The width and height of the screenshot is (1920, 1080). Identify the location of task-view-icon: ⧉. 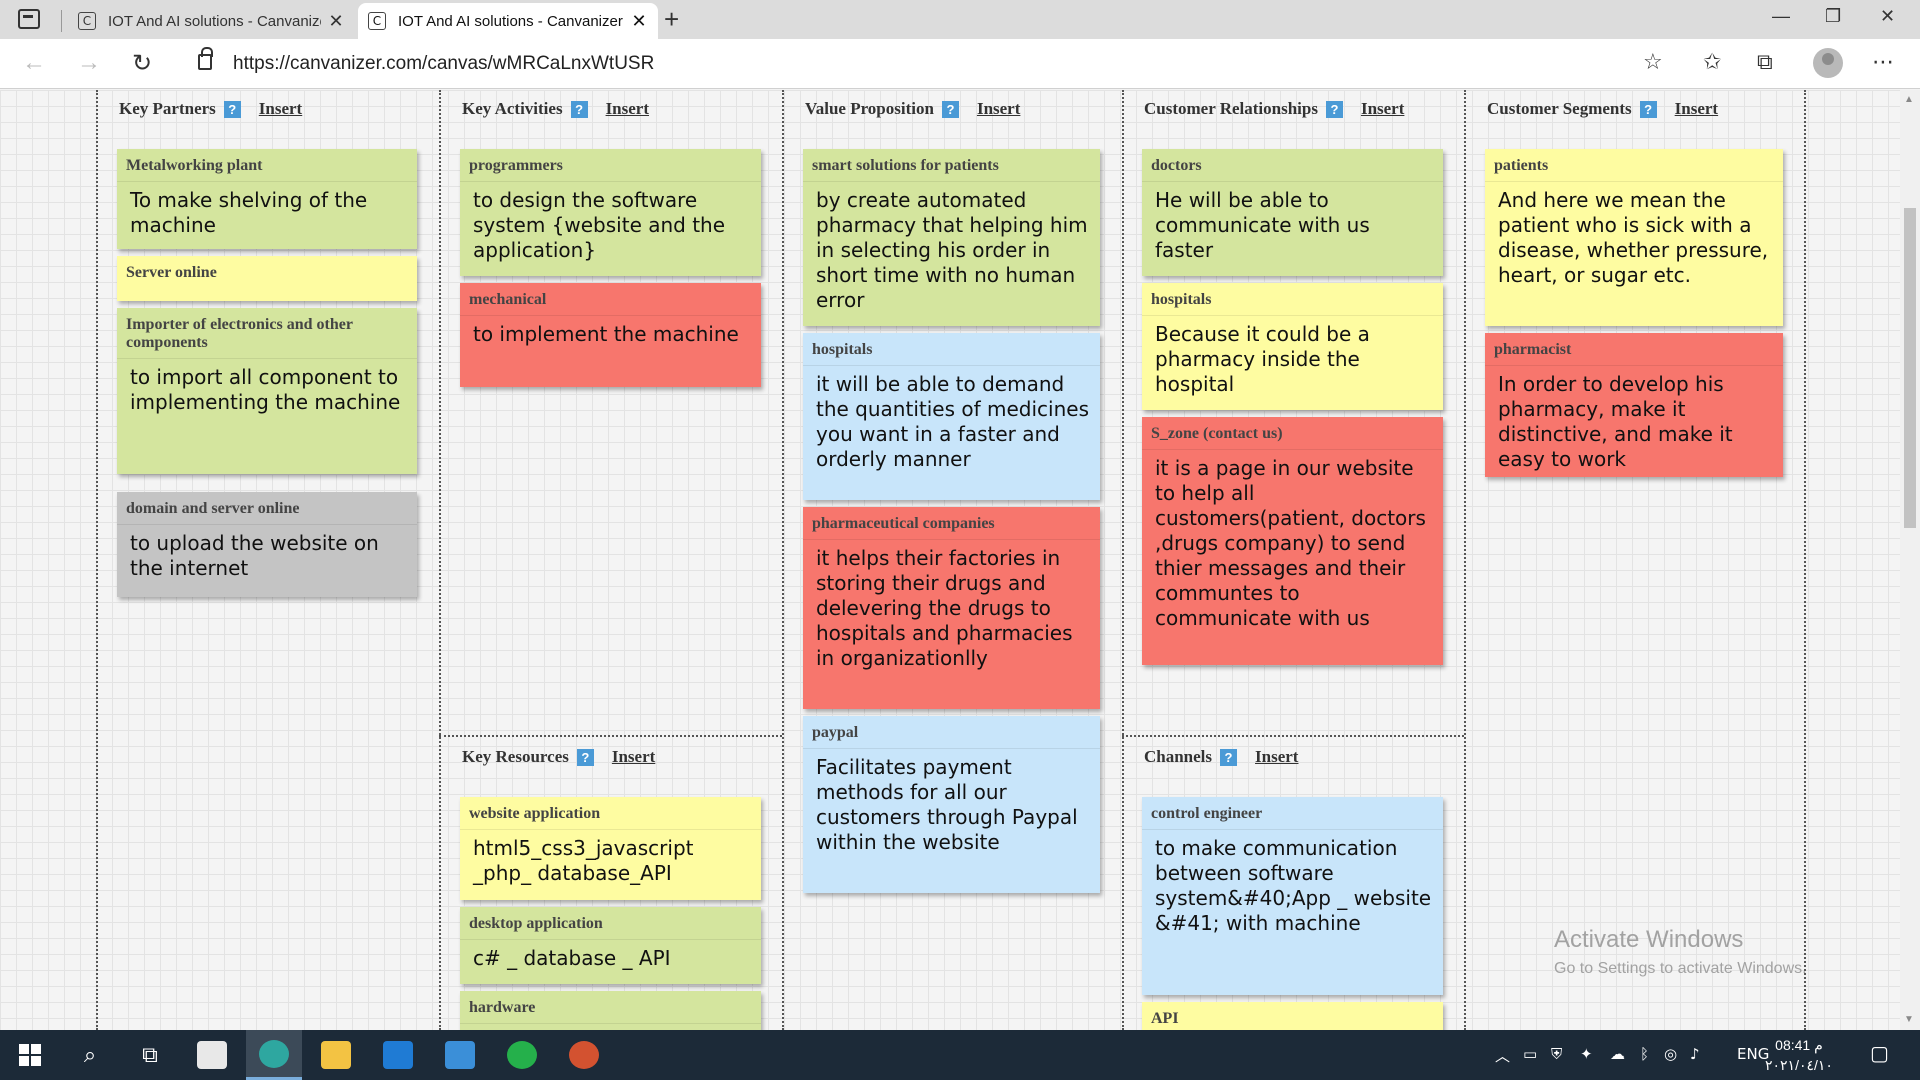
(150, 1055).